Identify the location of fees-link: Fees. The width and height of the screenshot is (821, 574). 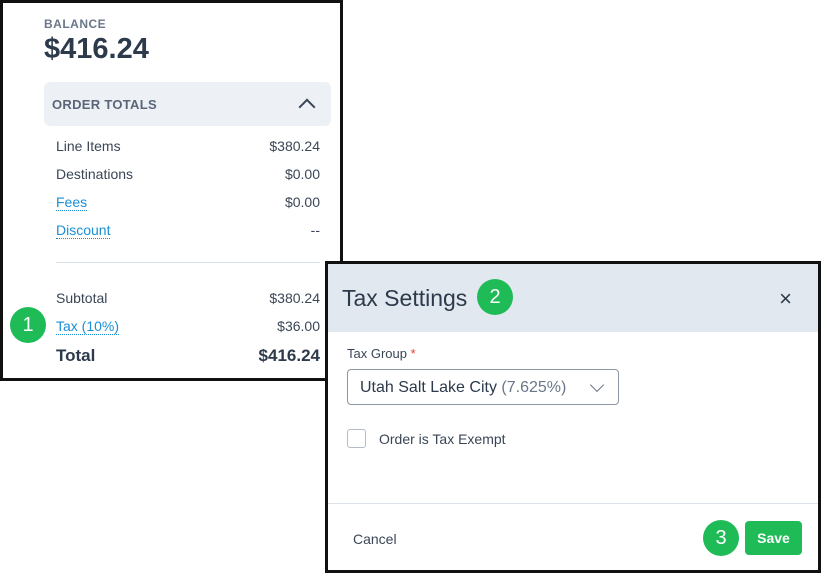
(72, 202).